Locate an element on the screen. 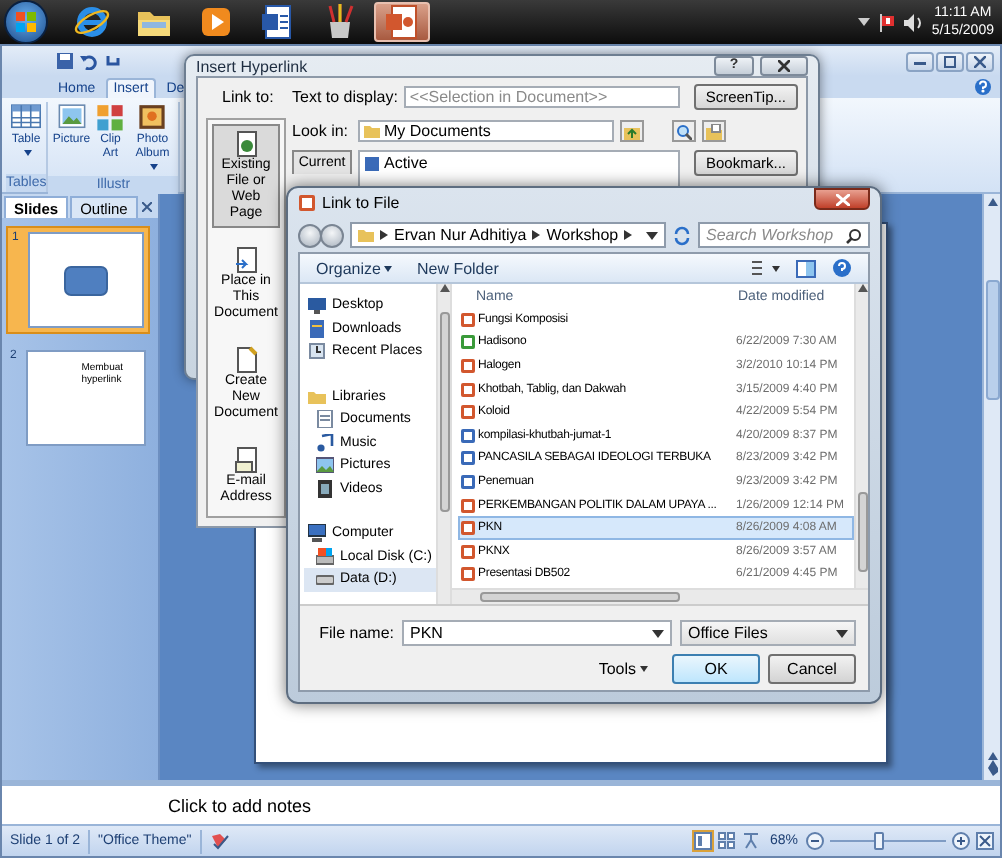 The width and height of the screenshot is (1002, 858). rounded-rectangle-drawing is located at coordinates (85, 280).